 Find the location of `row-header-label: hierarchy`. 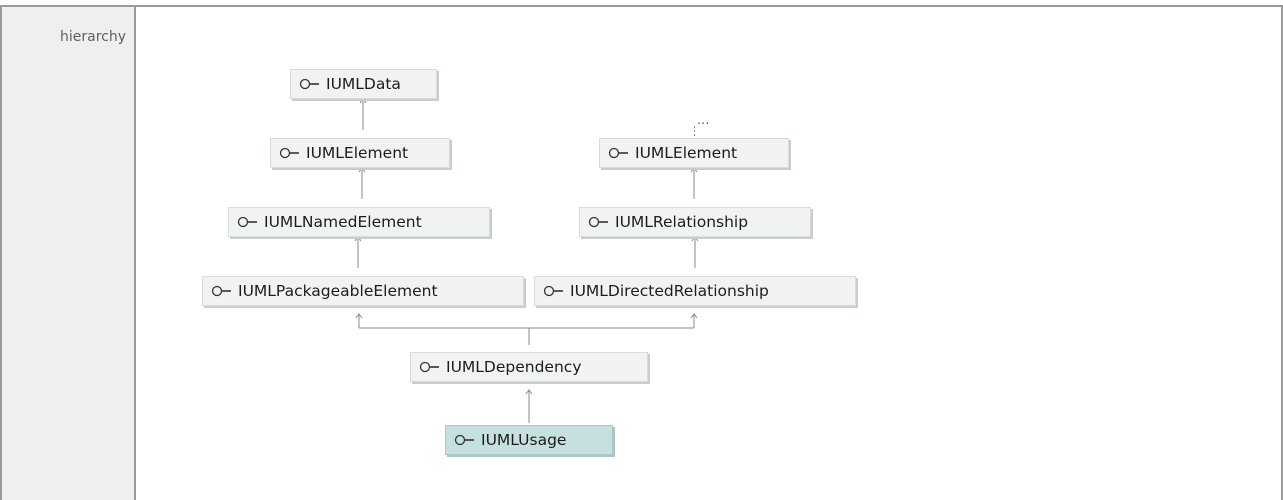

row-header-label: hierarchy is located at coordinates (92, 37).